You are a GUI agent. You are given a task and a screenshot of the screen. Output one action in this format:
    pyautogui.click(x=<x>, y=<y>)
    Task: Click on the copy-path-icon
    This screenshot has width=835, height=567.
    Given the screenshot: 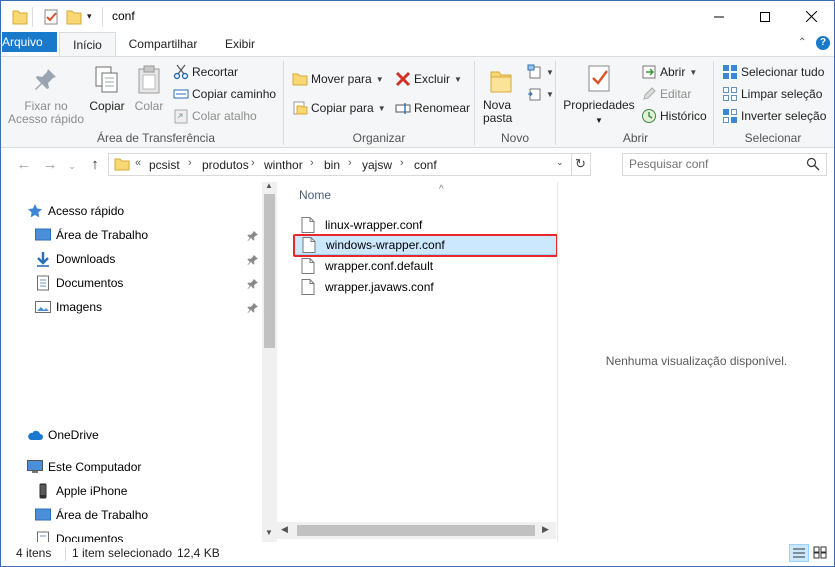 What is the action you would take?
    pyautogui.click(x=181, y=94)
    